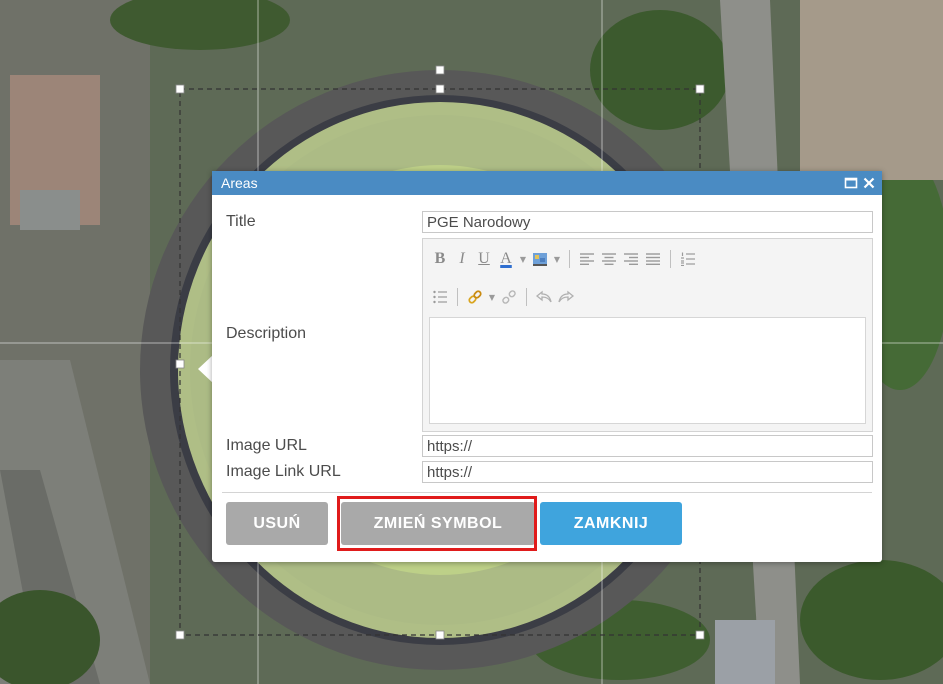  Describe the element at coordinates (611, 523) in the screenshot. I see `close-button: ZAMKNIJ` at that location.